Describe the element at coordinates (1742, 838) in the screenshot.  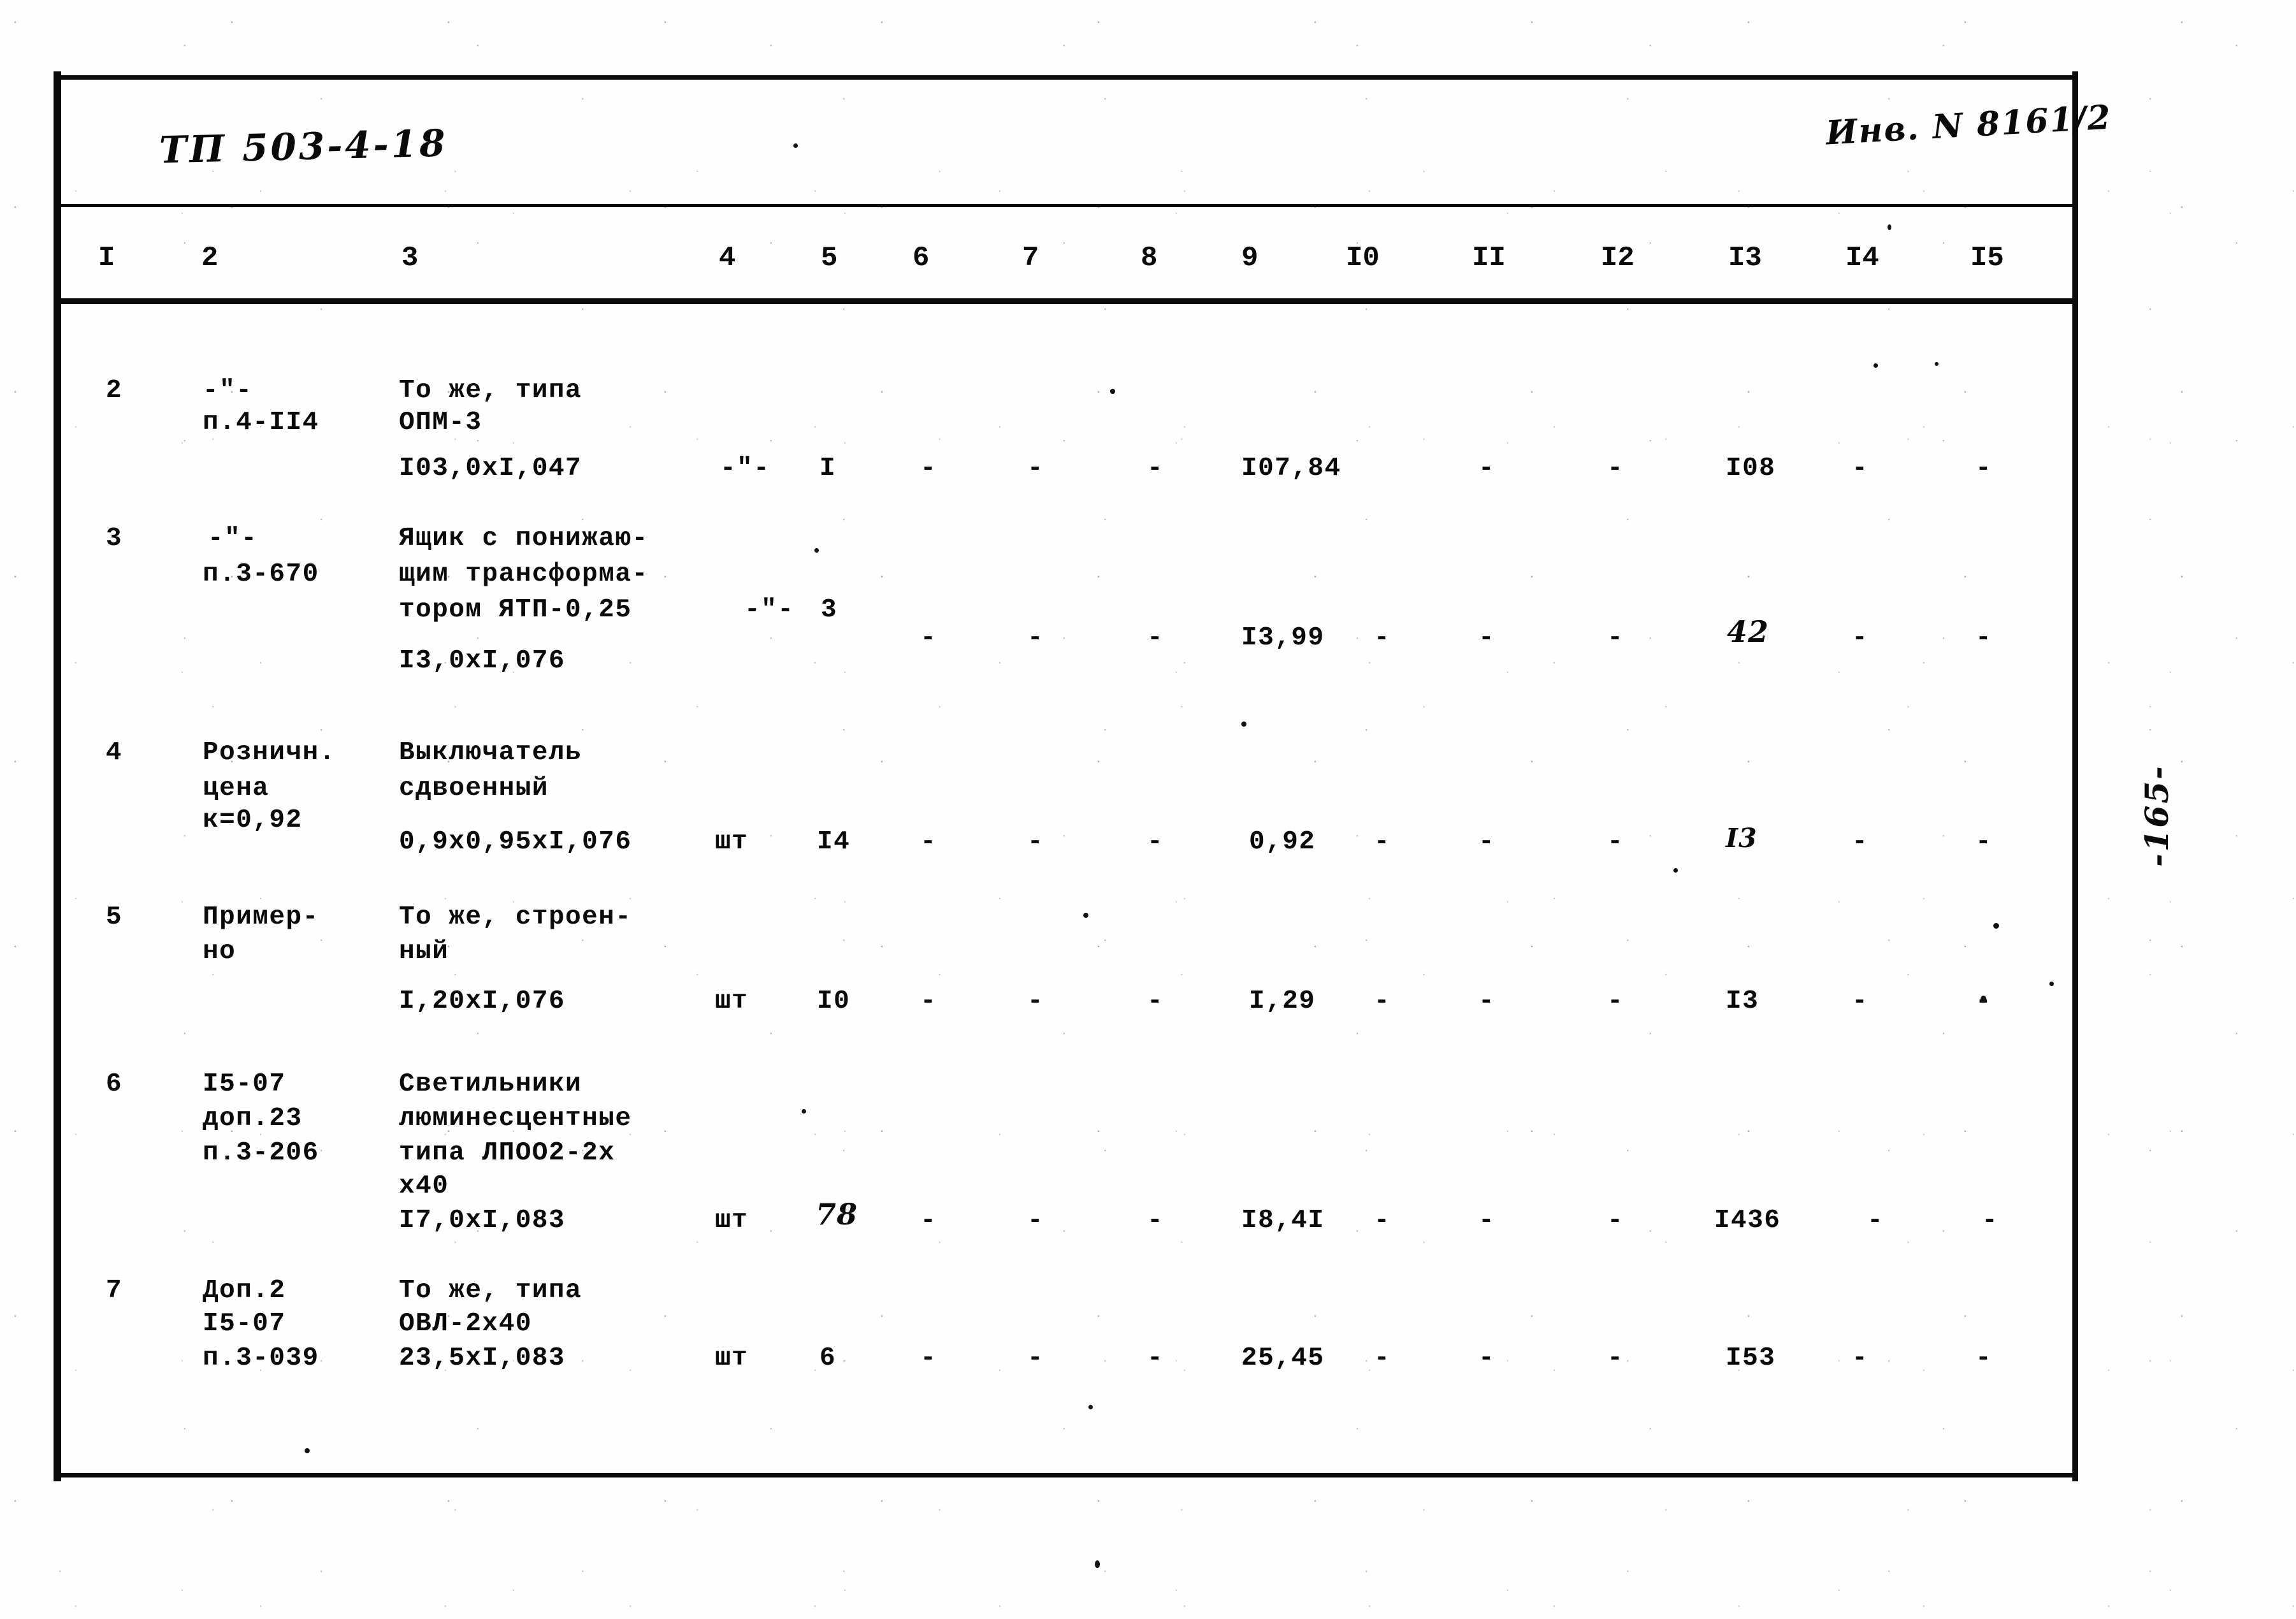
I see `row-col13: I3` at that location.